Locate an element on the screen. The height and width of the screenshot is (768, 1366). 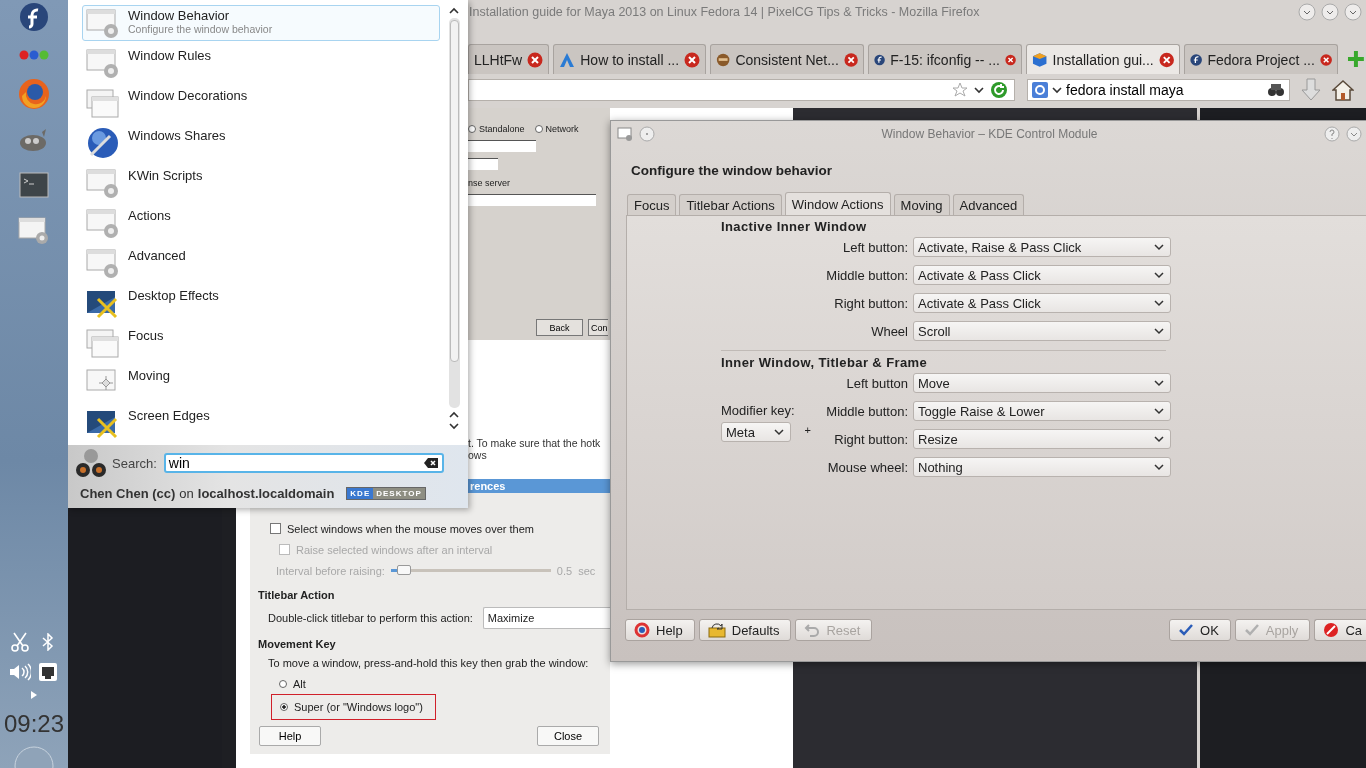
dialog-button: Ca is located at coordinates (1340, 630).